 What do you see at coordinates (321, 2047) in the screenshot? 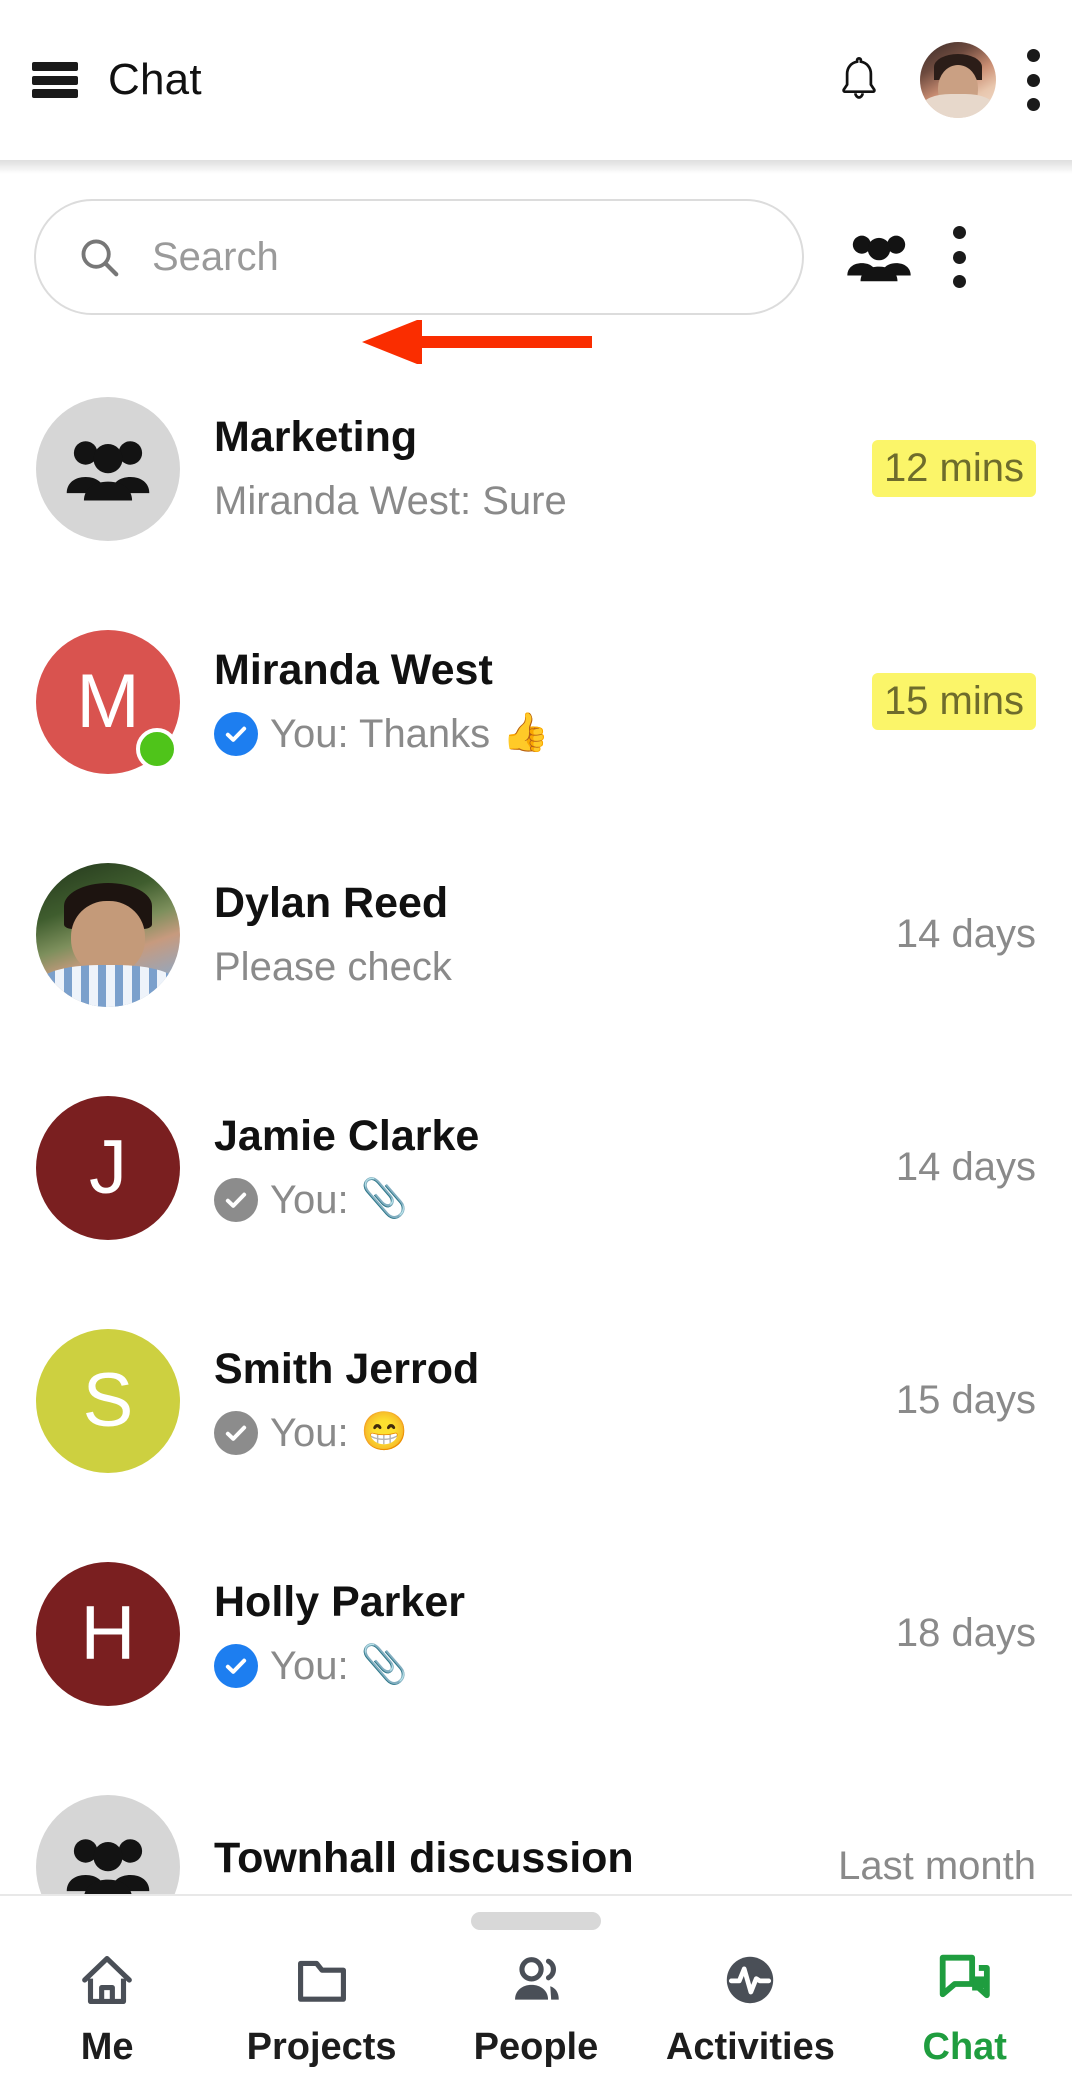
I see `nav-item-label: Projects` at bounding box center [321, 2047].